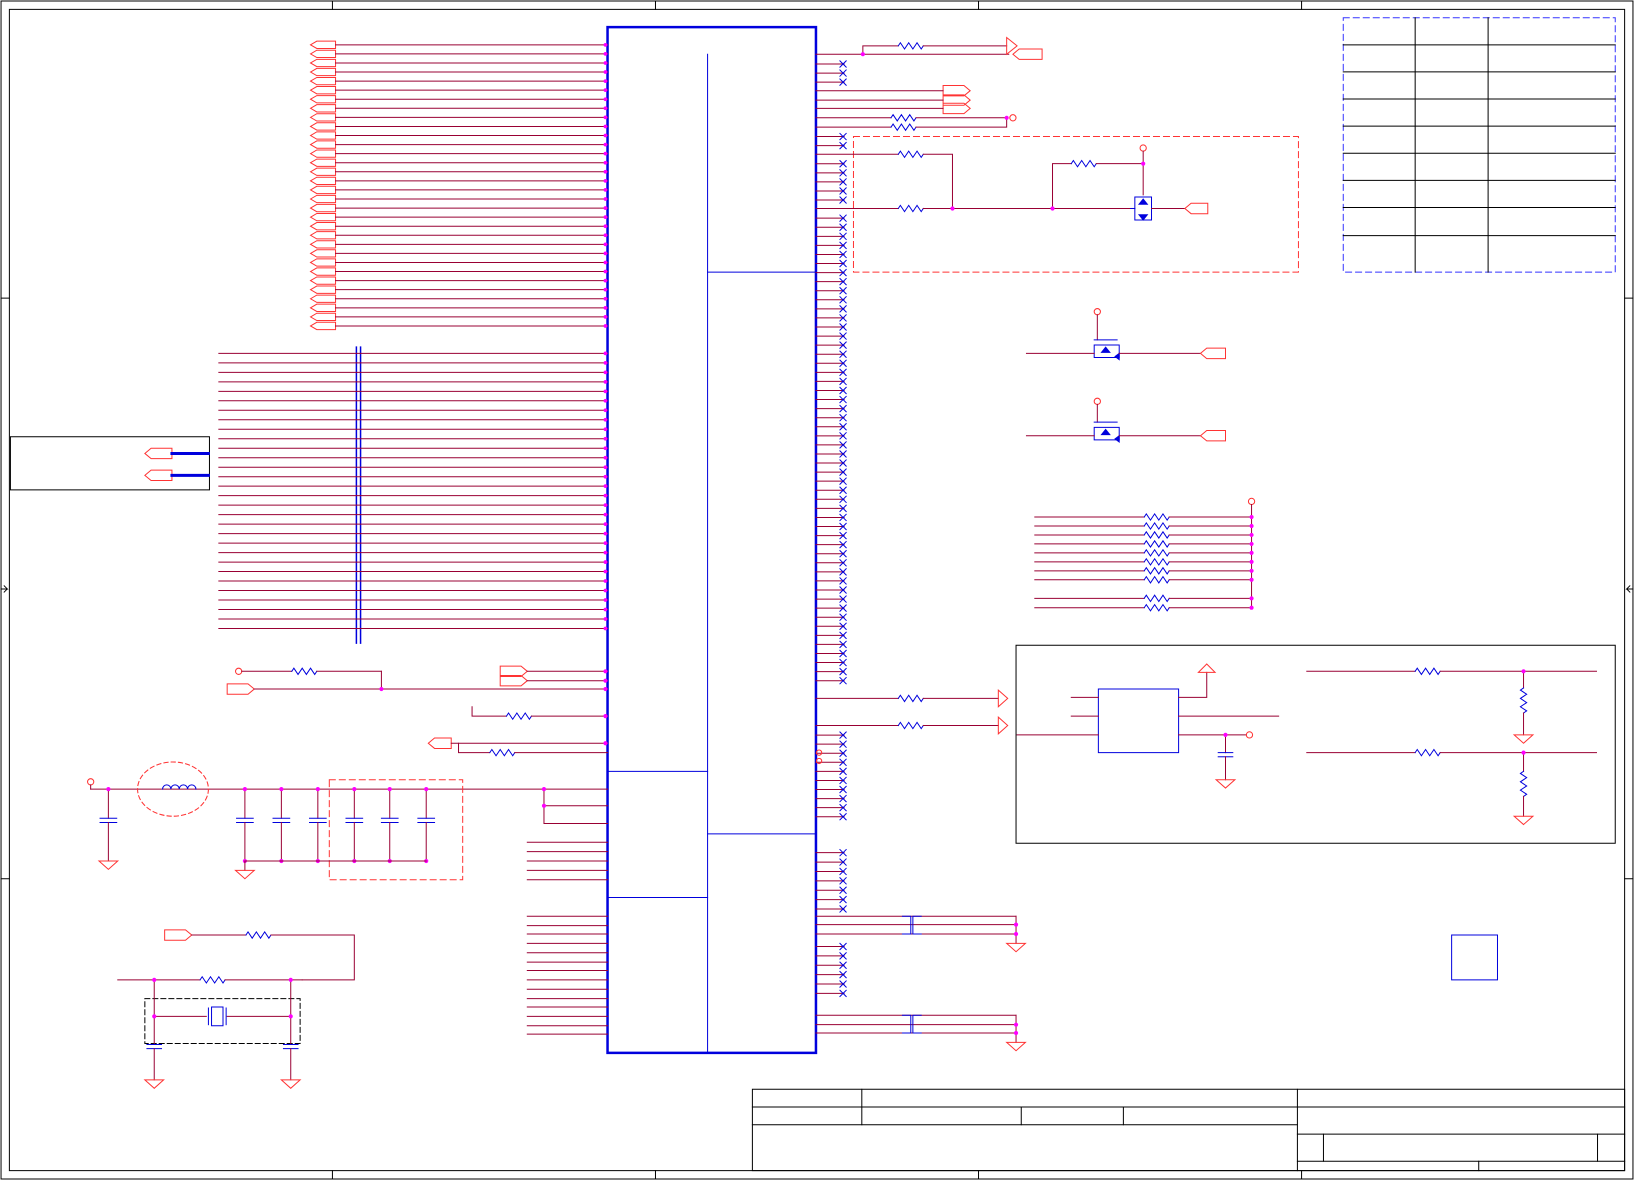 The height and width of the screenshot is (1180, 1634). What do you see at coordinates (347, 820) in the screenshot?
I see `power-filter` at bounding box center [347, 820].